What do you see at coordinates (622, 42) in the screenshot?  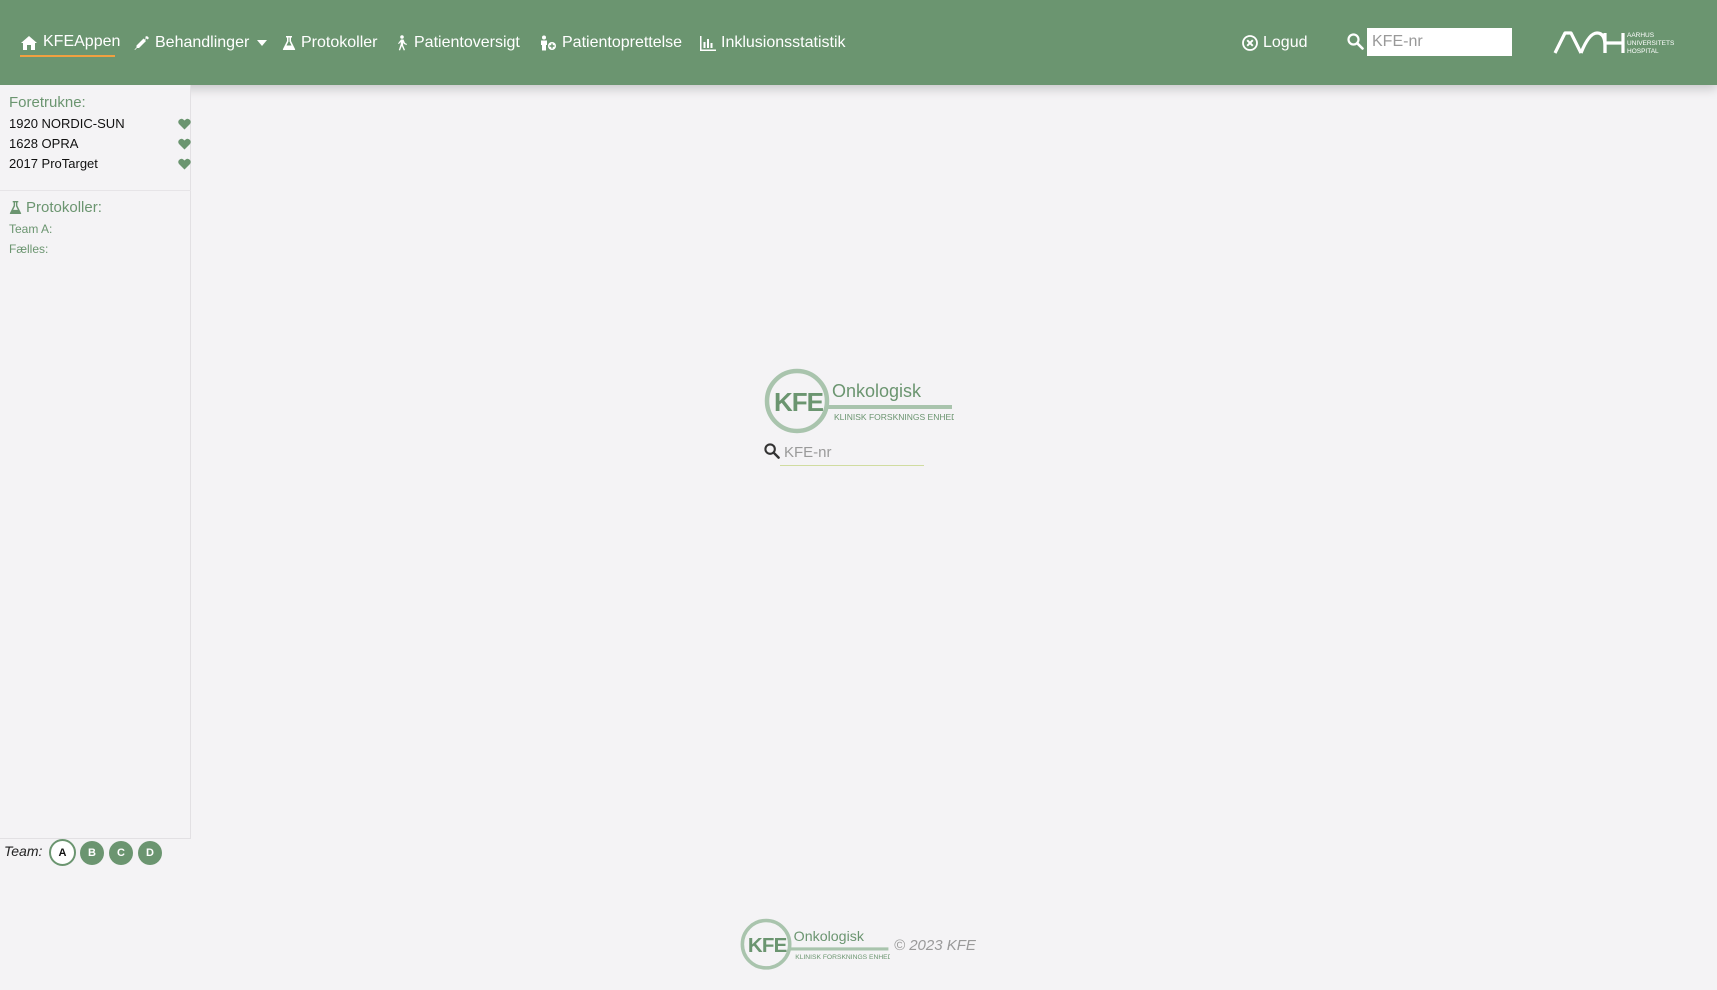 I see `nav-patientoprettelse-label: Patientoprettelse` at bounding box center [622, 42].